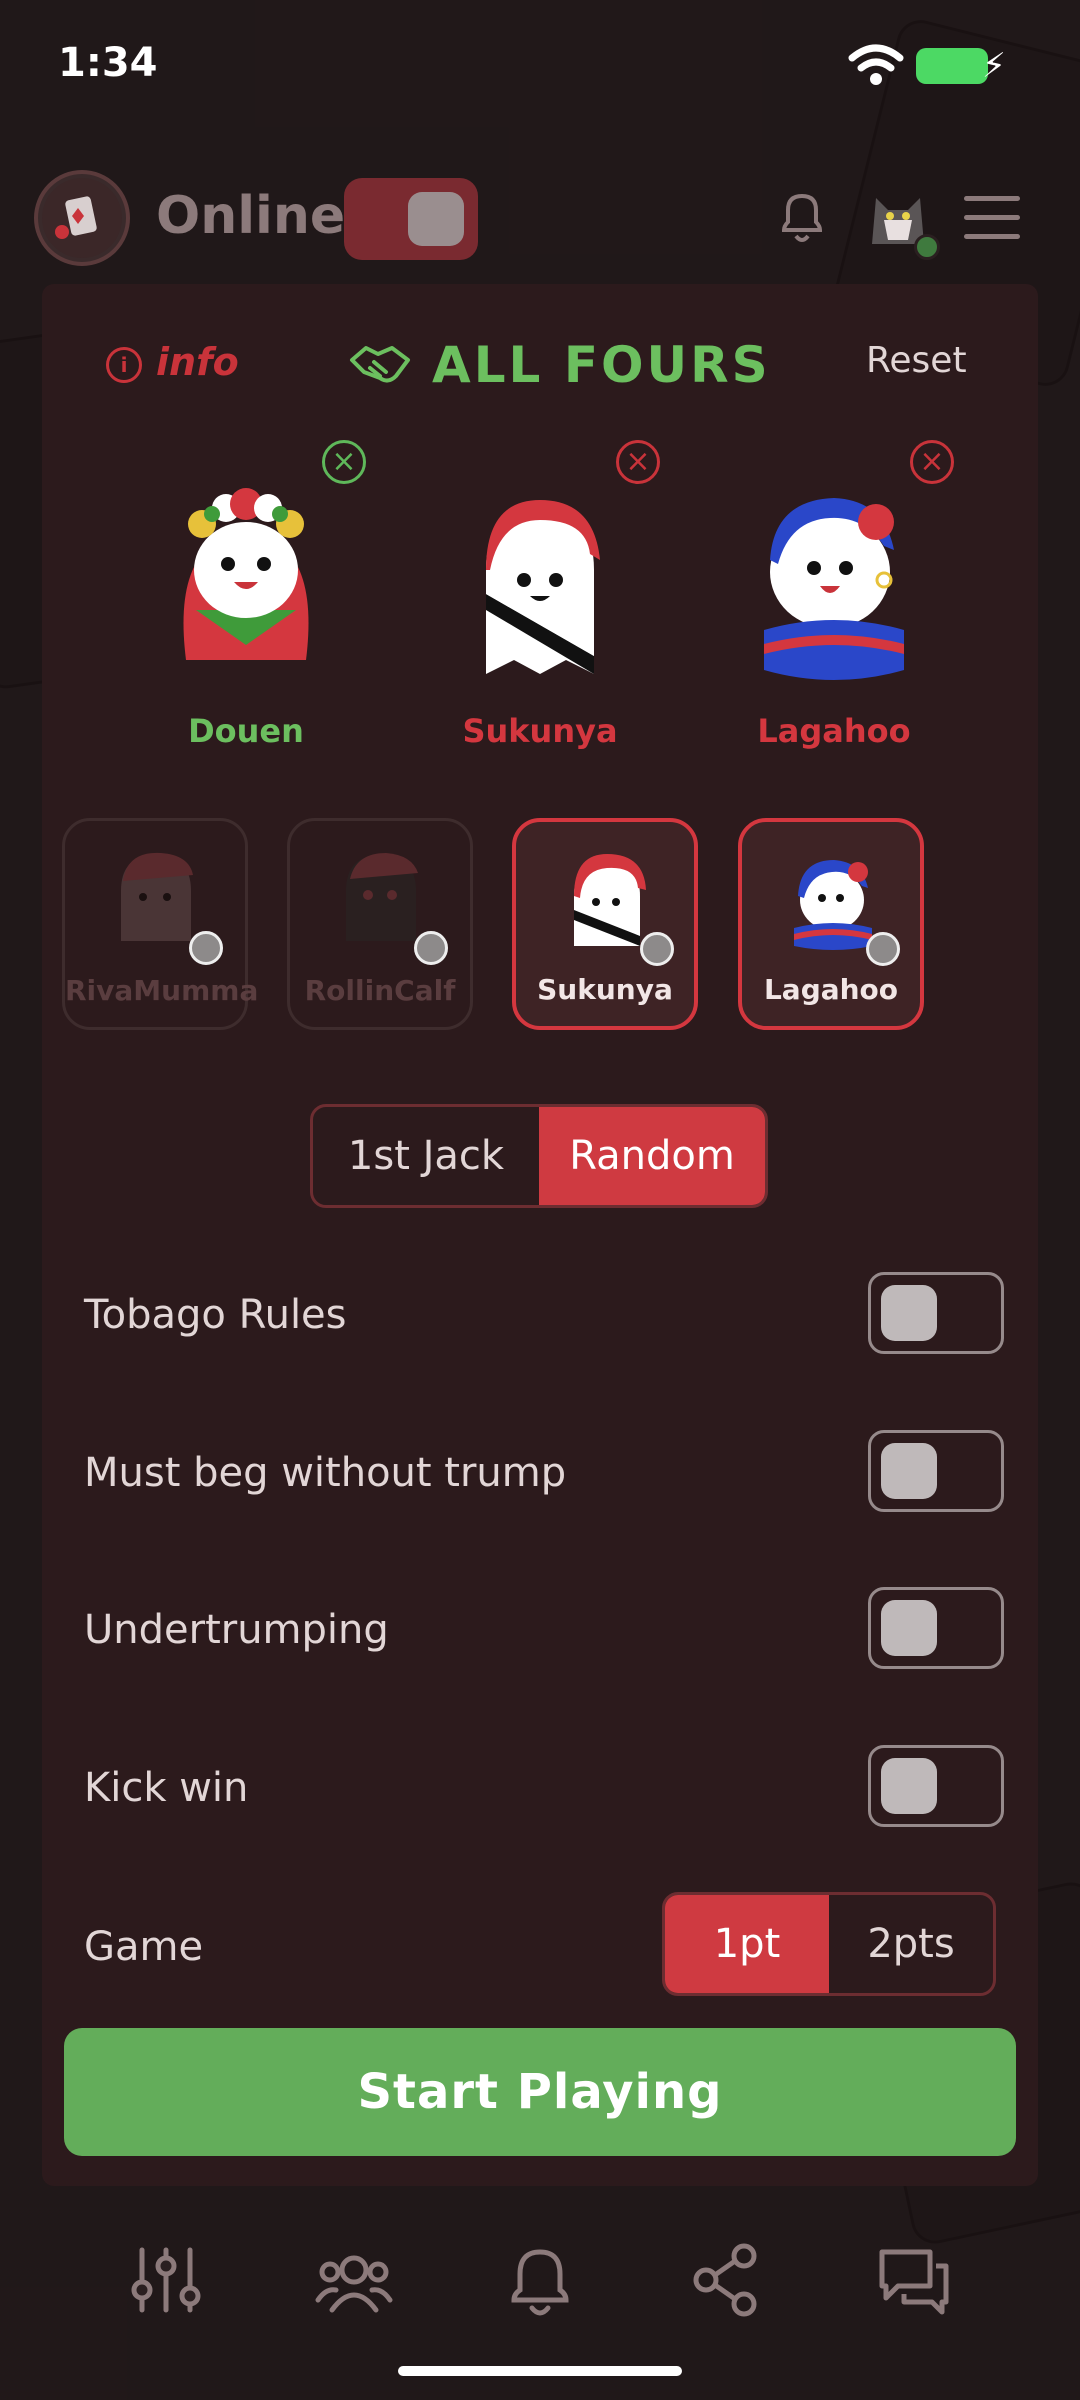  Describe the element at coordinates (831, 989) in the screenshot. I see `roster-name: Lagahoo` at that location.